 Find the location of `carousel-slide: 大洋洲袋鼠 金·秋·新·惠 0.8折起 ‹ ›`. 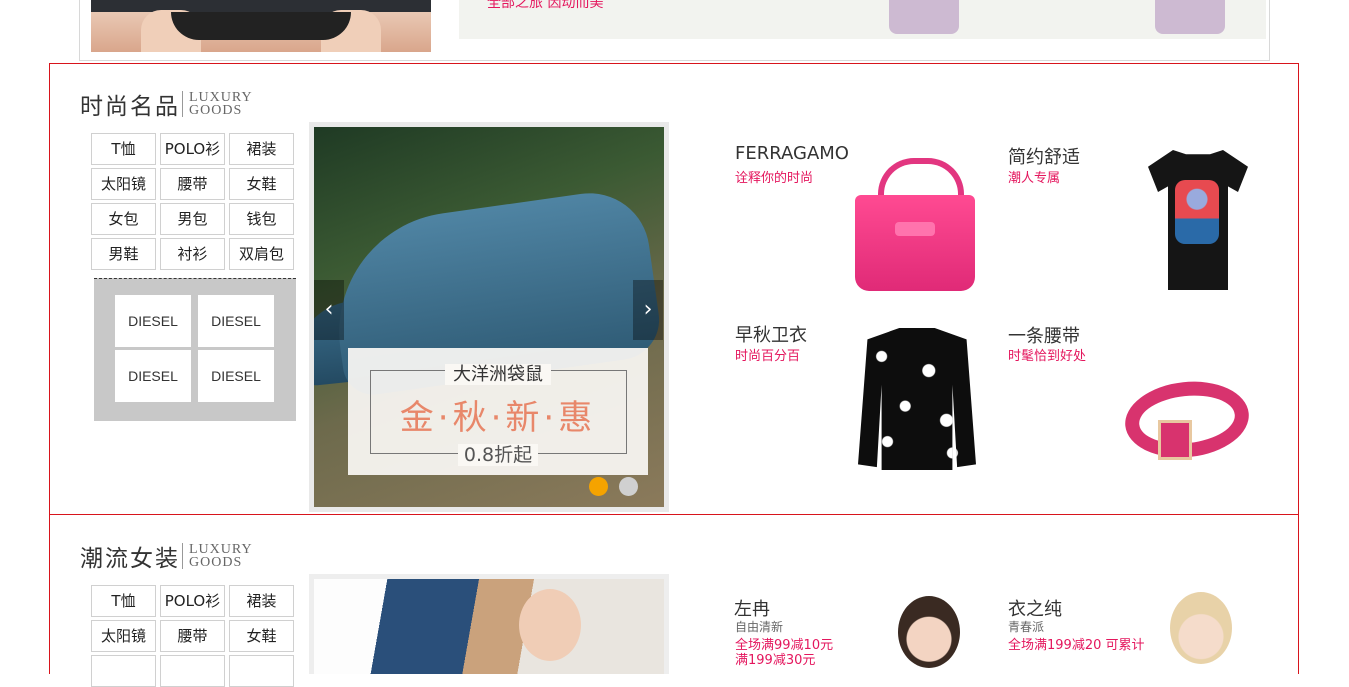

carousel-slide: 大洋洲袋鼠 金·秋·新·惠 0.8折起 ‹ › is located at coordinates (489, 317).